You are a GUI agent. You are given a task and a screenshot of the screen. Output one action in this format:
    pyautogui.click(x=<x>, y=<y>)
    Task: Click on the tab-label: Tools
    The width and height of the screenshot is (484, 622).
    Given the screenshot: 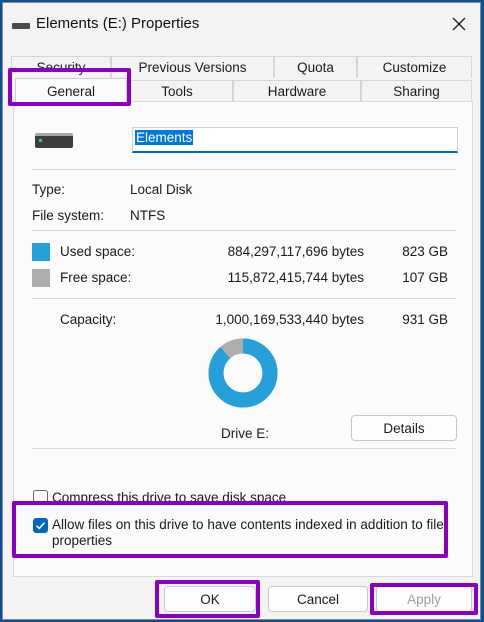 What is the action you would take?
    pyautogui.click(x=177, y=91)
    